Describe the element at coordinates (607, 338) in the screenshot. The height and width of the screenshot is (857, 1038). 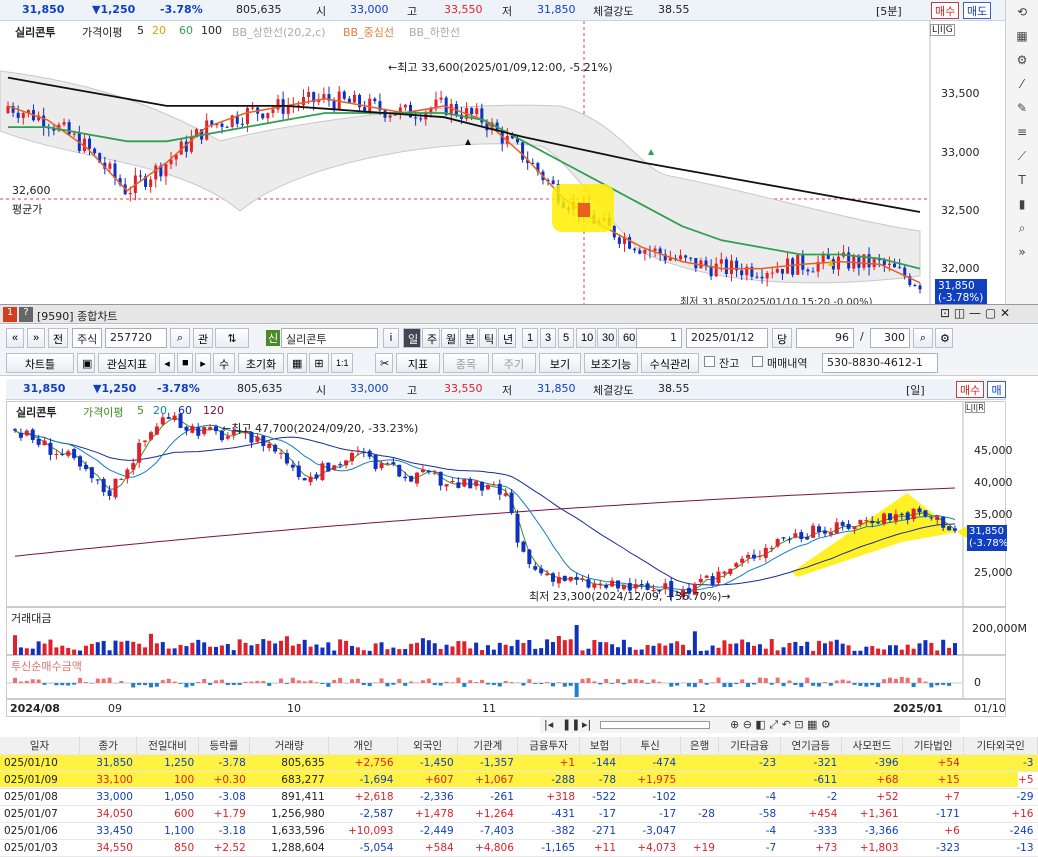
I see `interval-30-button: 30` at that location.